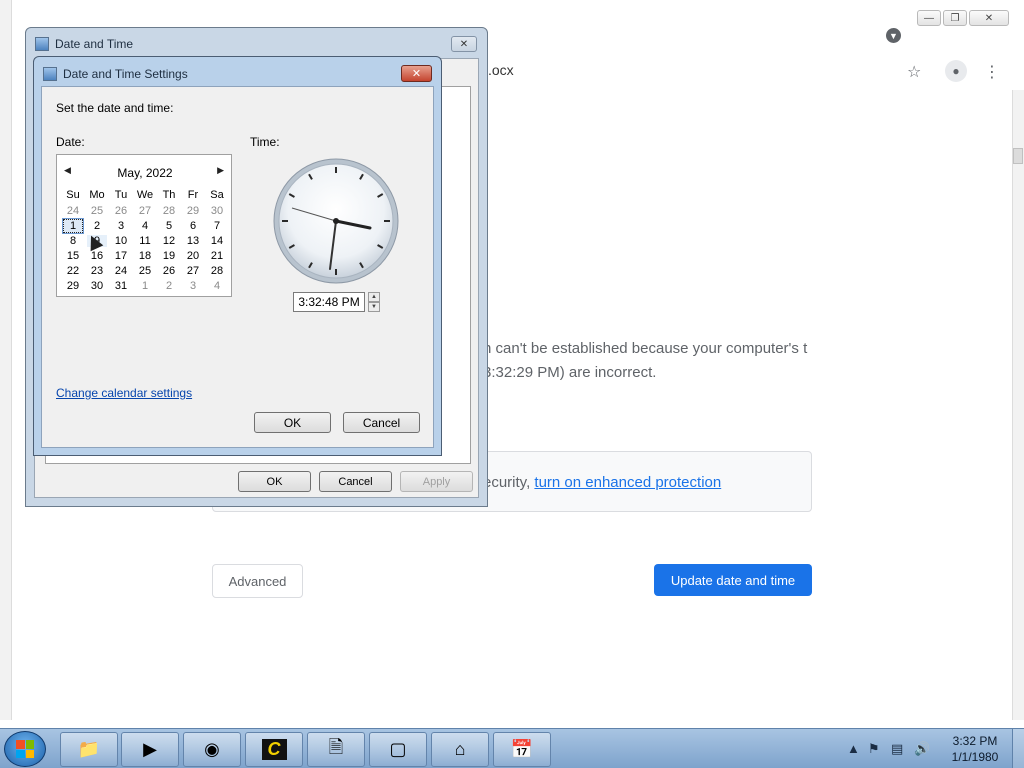 This screenshot has width=1024, height=768. I want to click on clock-date: 1/1/1980, so click(975, 757).